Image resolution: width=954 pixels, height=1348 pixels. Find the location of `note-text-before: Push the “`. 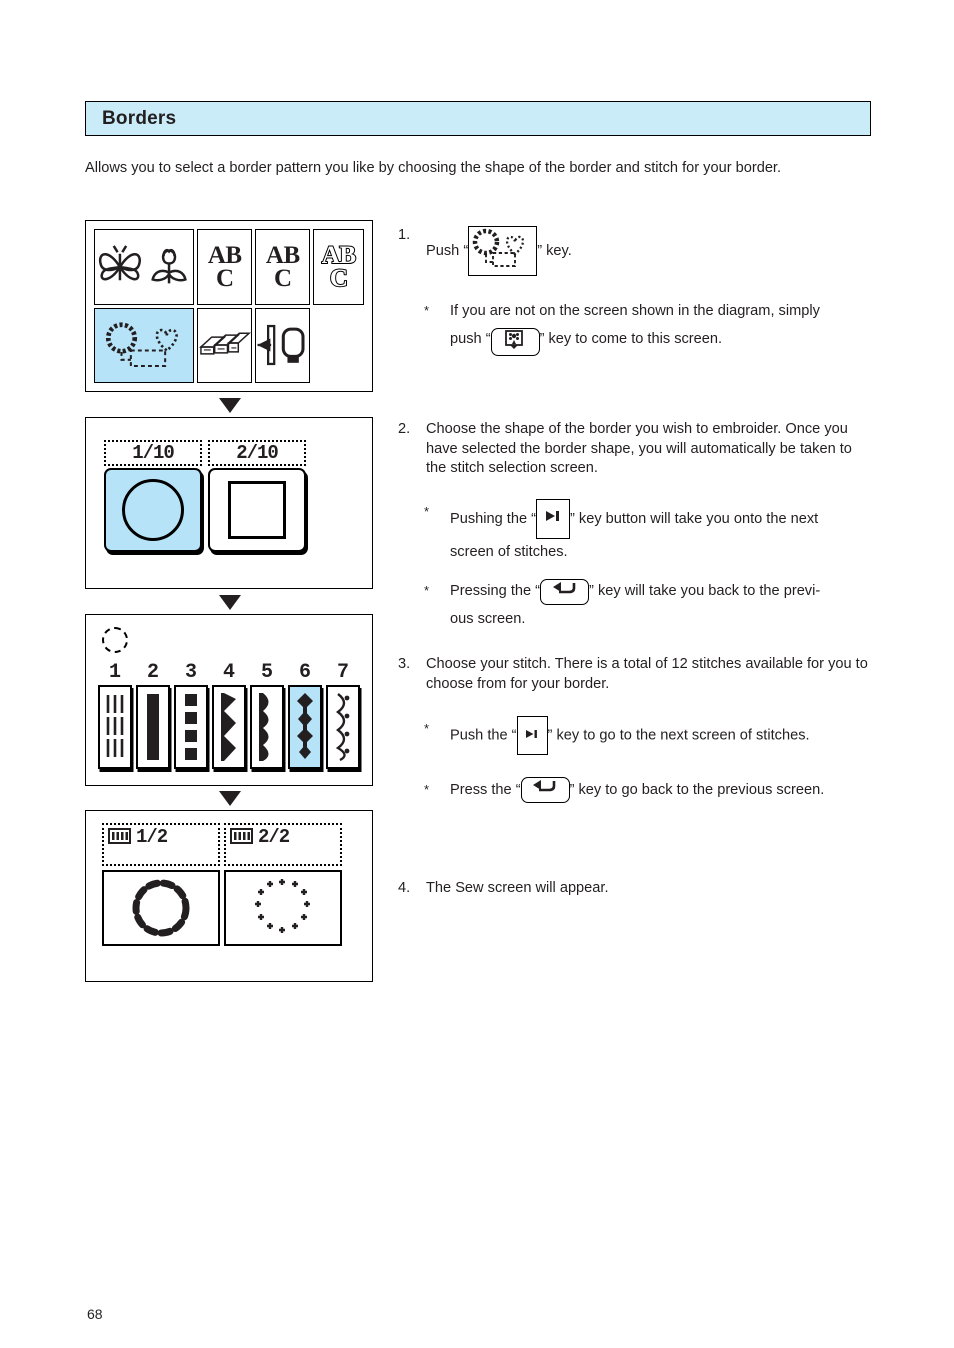

note-text-before: Push the “ is located at coordinates (483, 735).